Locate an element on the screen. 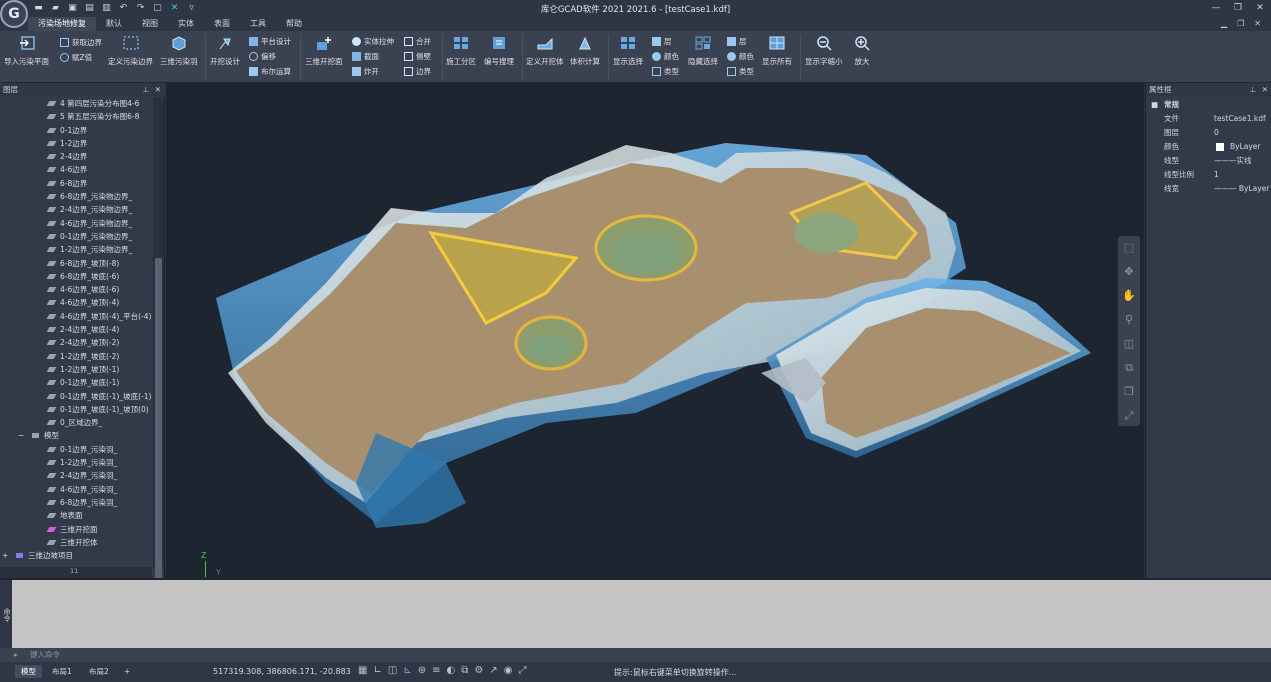 This screenshot has height=682, width=1271. isolate-icon: ◉ is located at coordinates (508, 670).